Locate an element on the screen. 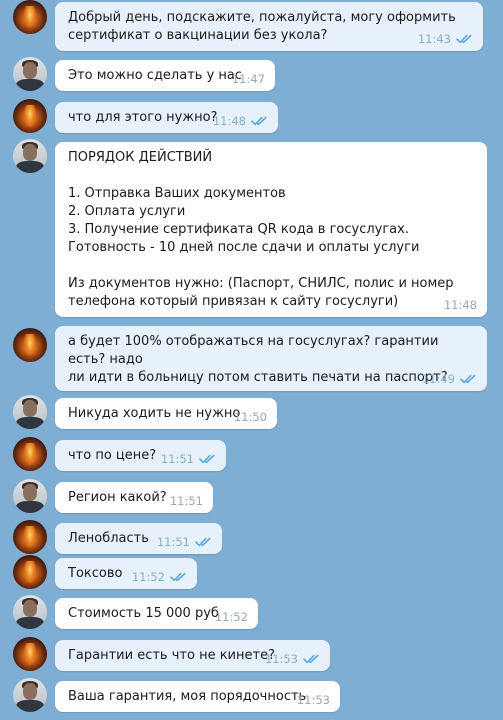  message-meta: 11:43 is located at coordinates (445, 39).